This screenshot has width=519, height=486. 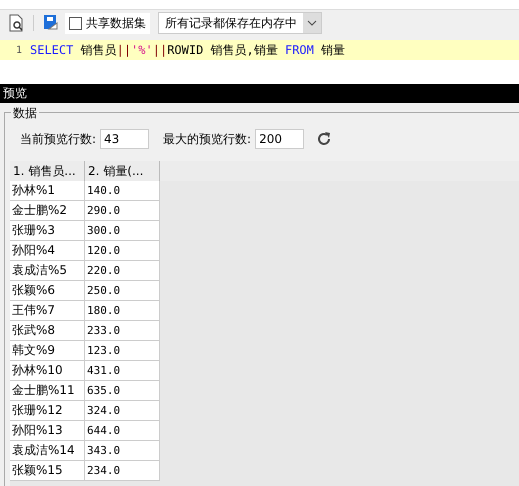 What do you see at coordinates (47, 471) in the screenshot?
I see `table-cell: 张颖%15` at bounding box center [47, 471].